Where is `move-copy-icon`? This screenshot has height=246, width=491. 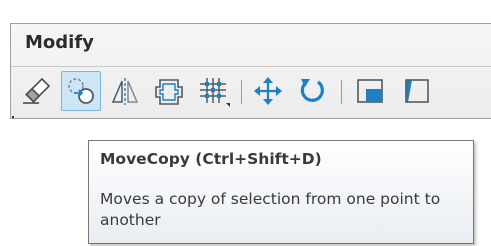
move-copy-icon is located at coordinates (81, 91).